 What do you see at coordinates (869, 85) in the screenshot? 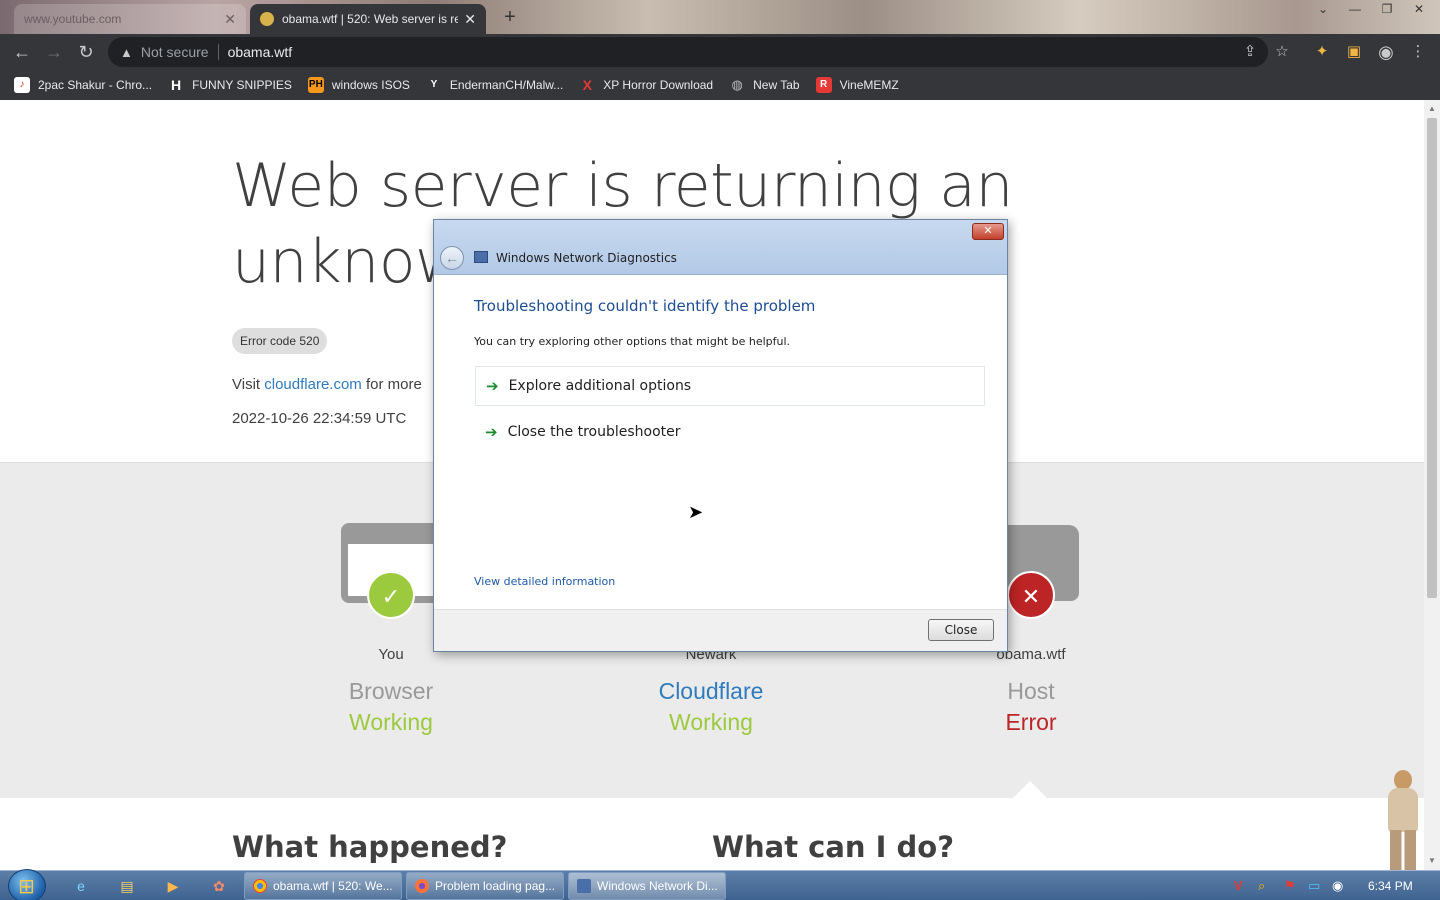
I see `bookmark-label: VineMEMZ` at bounding box center [869, 85].